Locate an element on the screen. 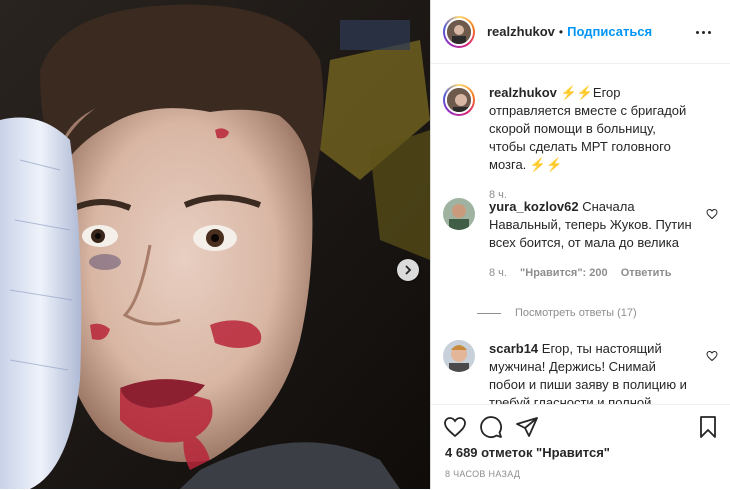 The image size is (730, 490). comment-icon is located at coordinates (491, 427).